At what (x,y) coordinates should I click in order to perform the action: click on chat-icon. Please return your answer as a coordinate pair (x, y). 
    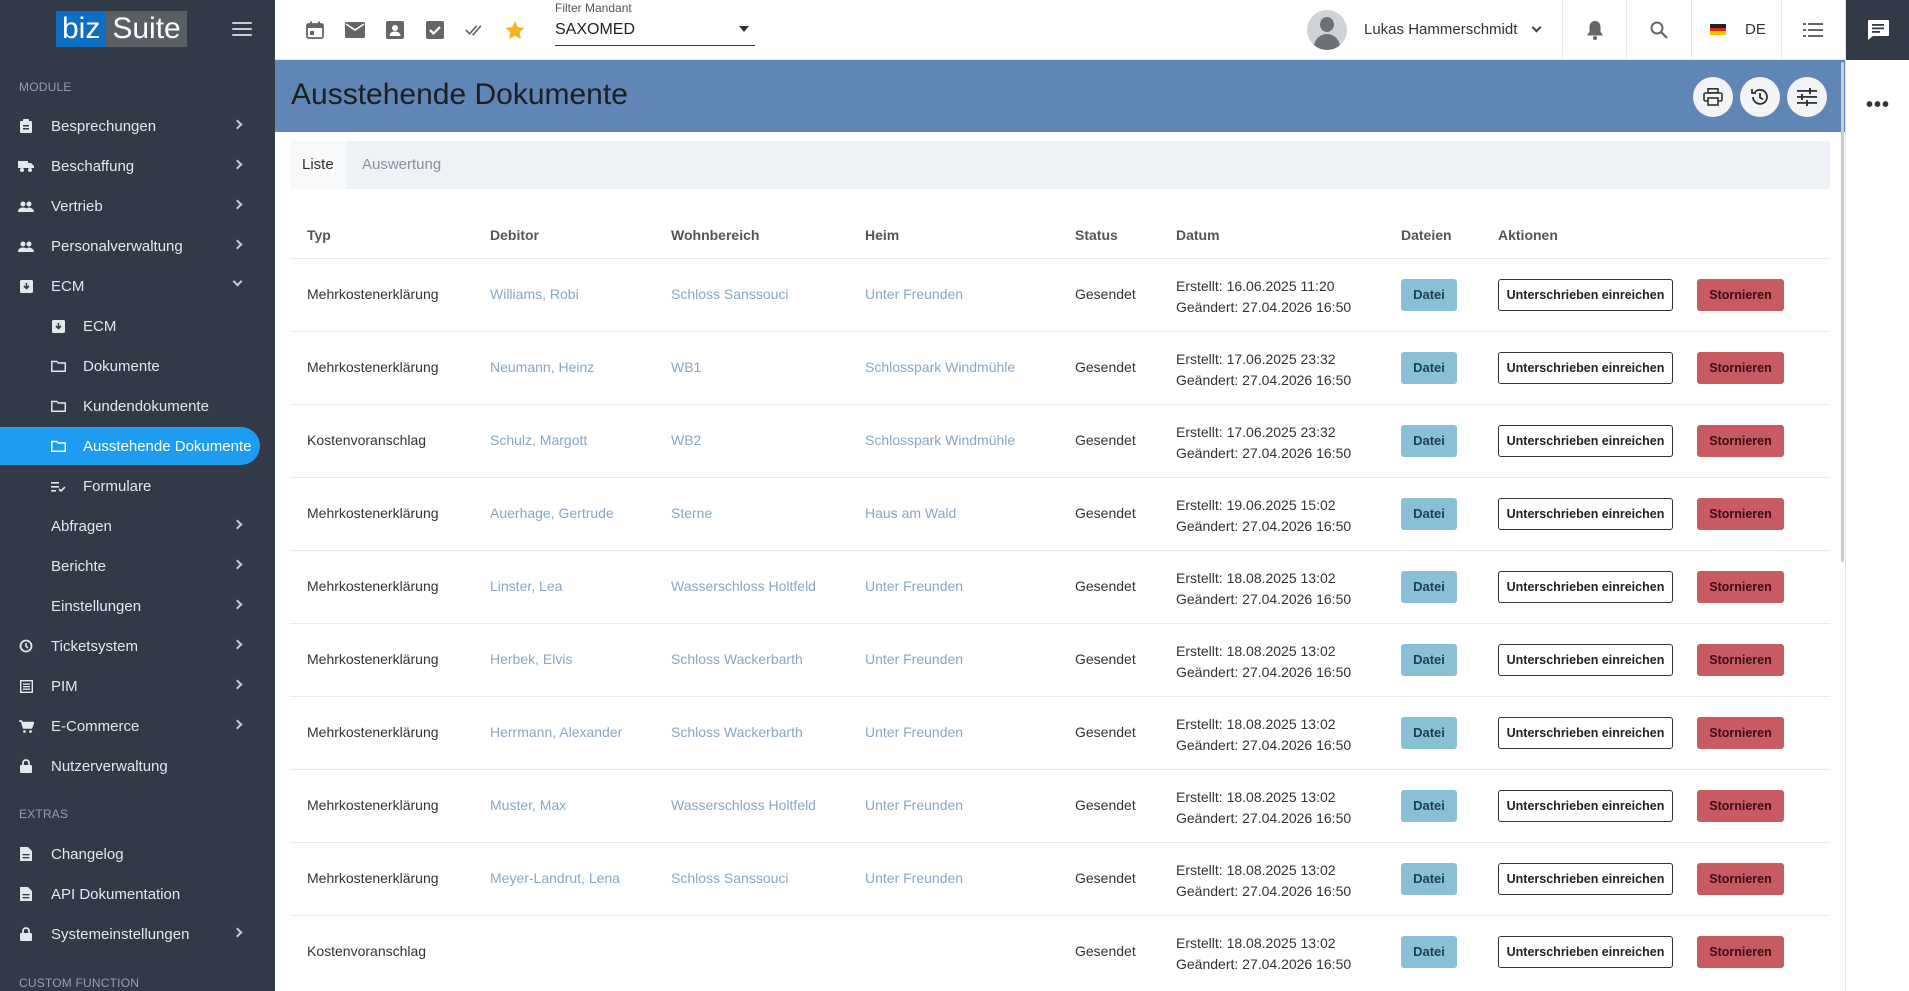
    Looking at the image, I should click on (1877, 30).